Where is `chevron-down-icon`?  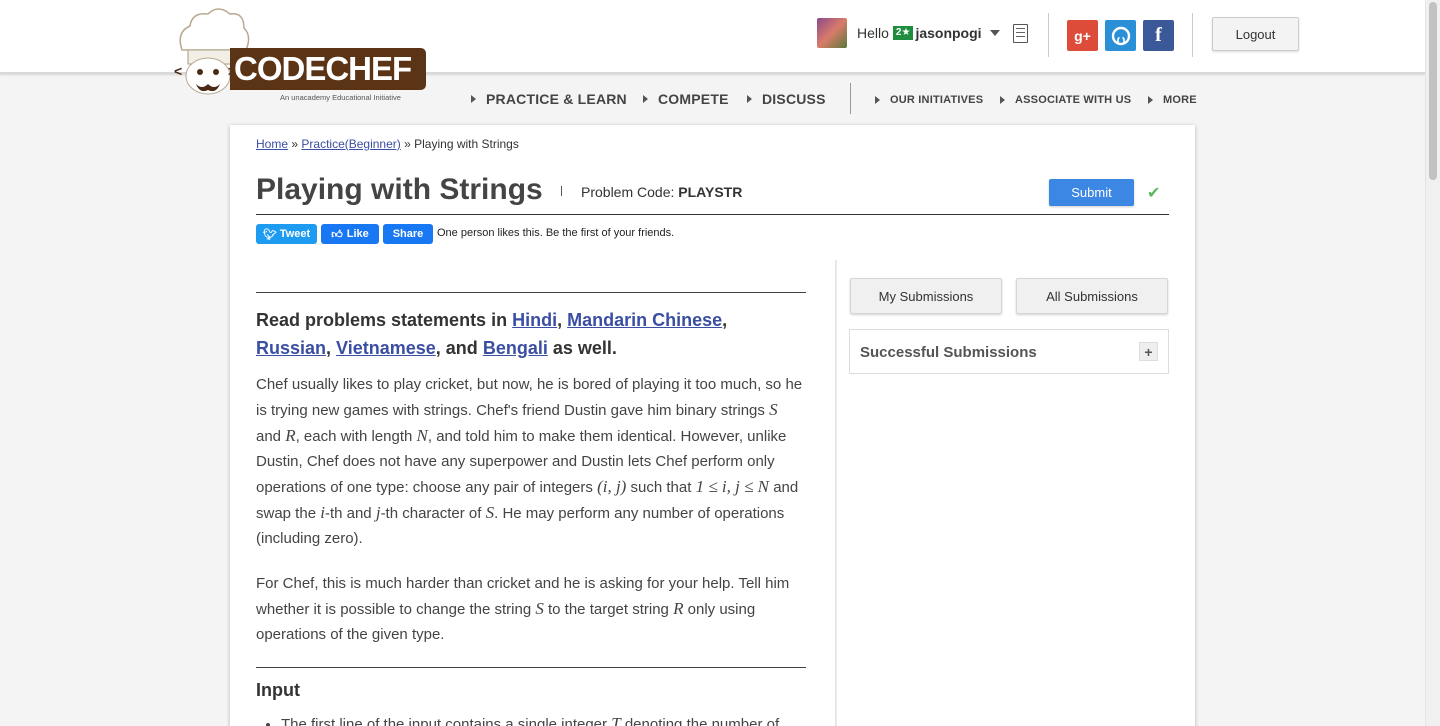
chevron-down-icon is located at coordinates (994, 33).